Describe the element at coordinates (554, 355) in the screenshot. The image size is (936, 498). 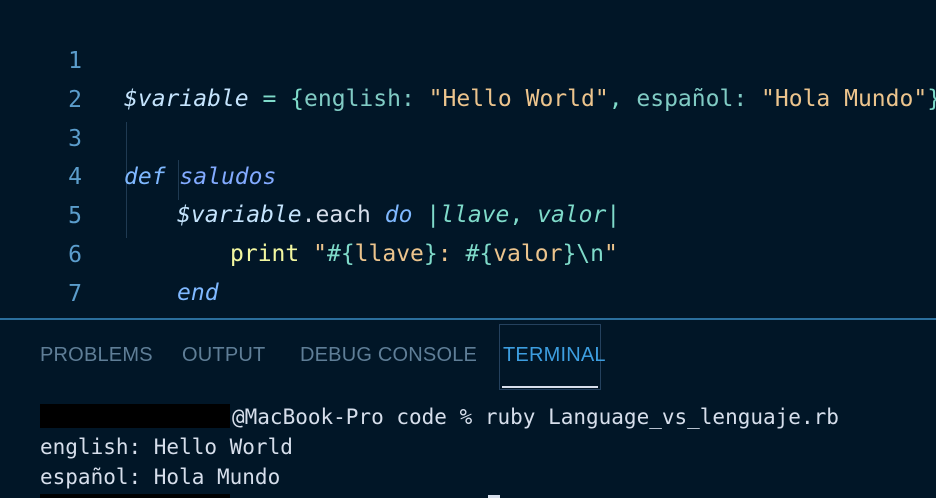
I see `tab-terminal: TERMINAL` at that location.